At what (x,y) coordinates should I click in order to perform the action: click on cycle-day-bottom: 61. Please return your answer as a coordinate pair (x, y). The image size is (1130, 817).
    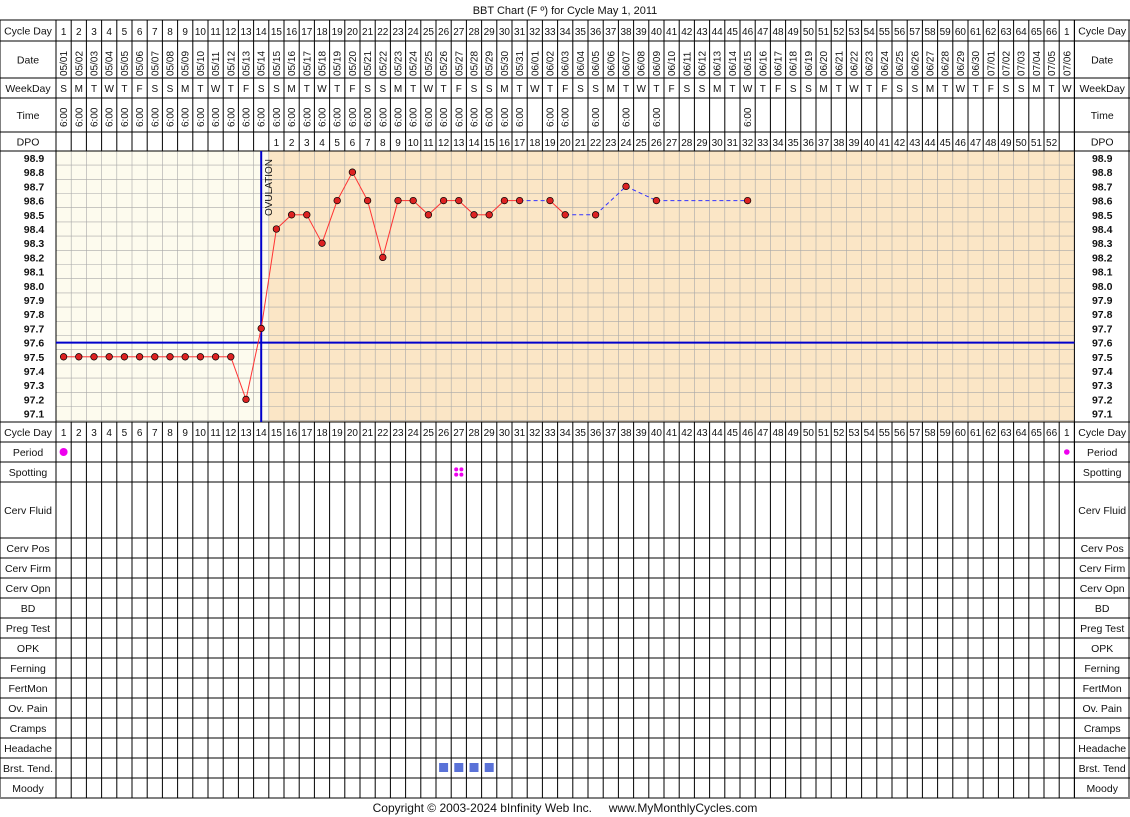
    Looking at the image, I should click on (976, 433).